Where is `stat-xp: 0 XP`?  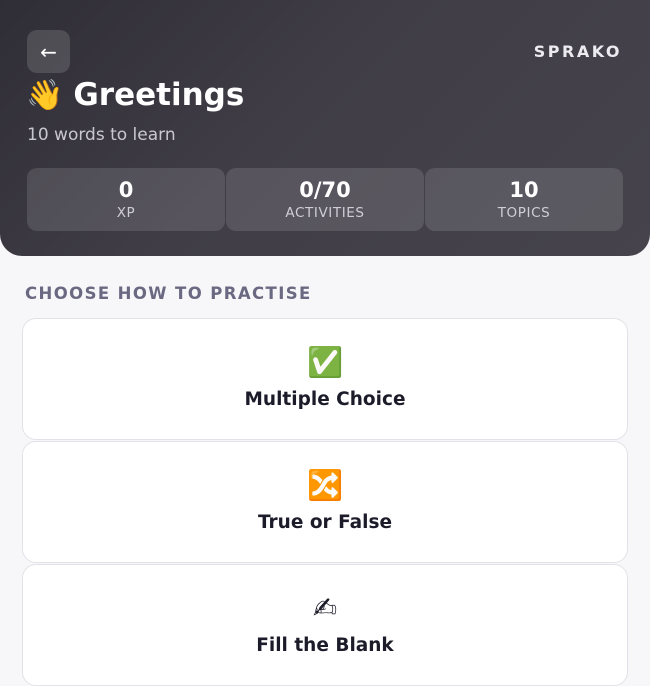
stat-xp: 0 XP is located at coordinates (126, 199).